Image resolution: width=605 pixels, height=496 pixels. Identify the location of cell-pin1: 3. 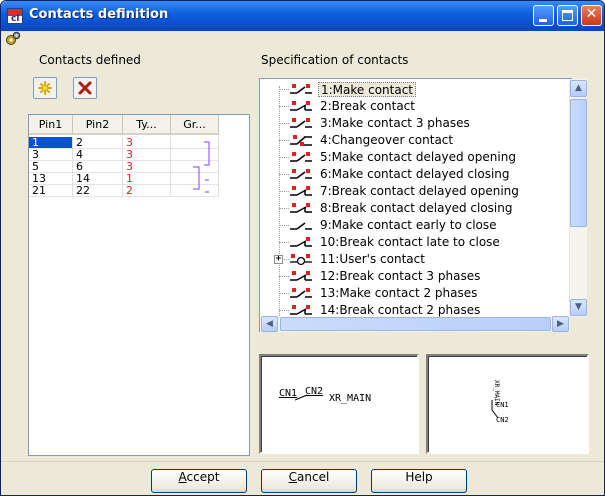
(51, 155).